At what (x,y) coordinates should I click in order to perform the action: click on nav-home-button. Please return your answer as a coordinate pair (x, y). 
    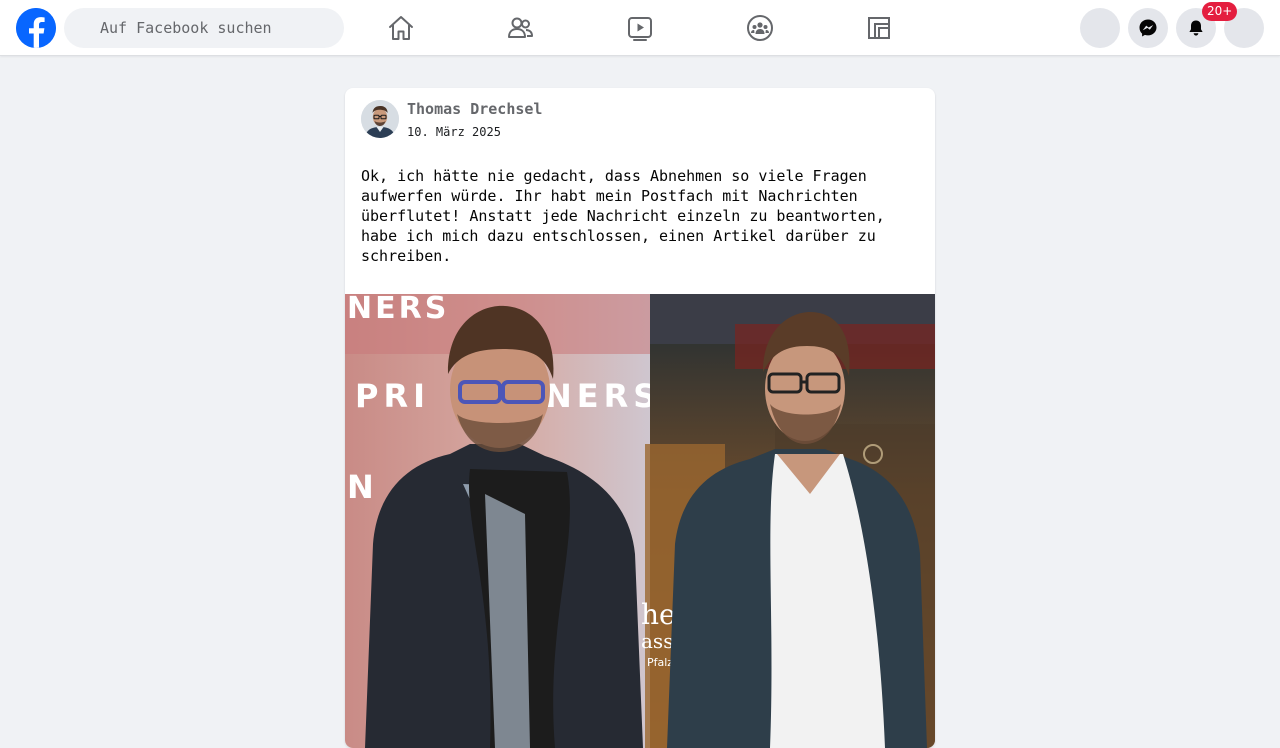
    Looking at the image, I should click on (401, 28).